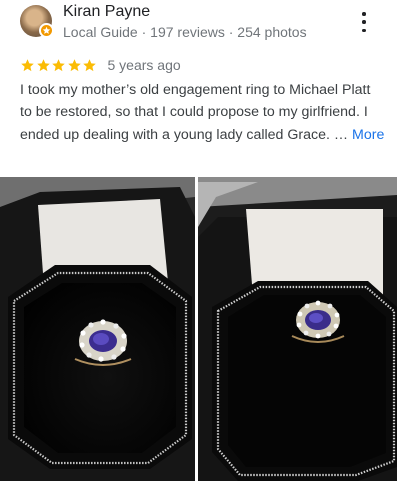  What do you see at coordinates (37, 21) in the screenshot?
I see `reviewer-avatar` at bounding box center [37, 21].